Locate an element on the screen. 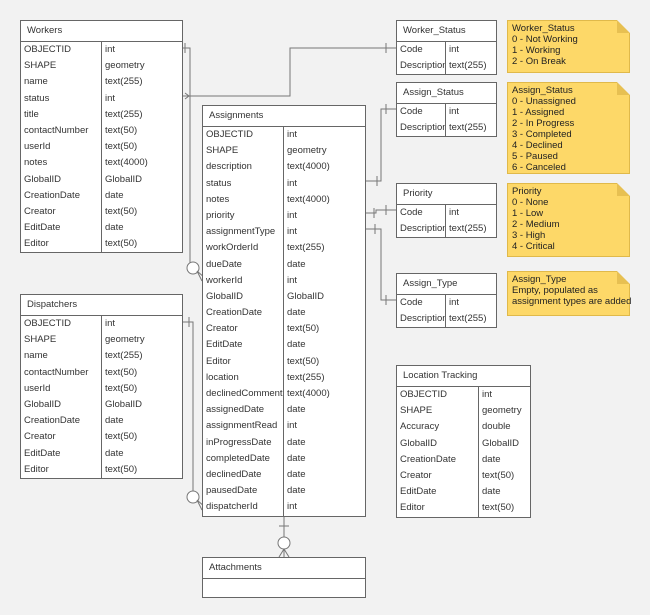 The image size is (650, 615). link-assignments-priority is located at coordinates (381, 211).